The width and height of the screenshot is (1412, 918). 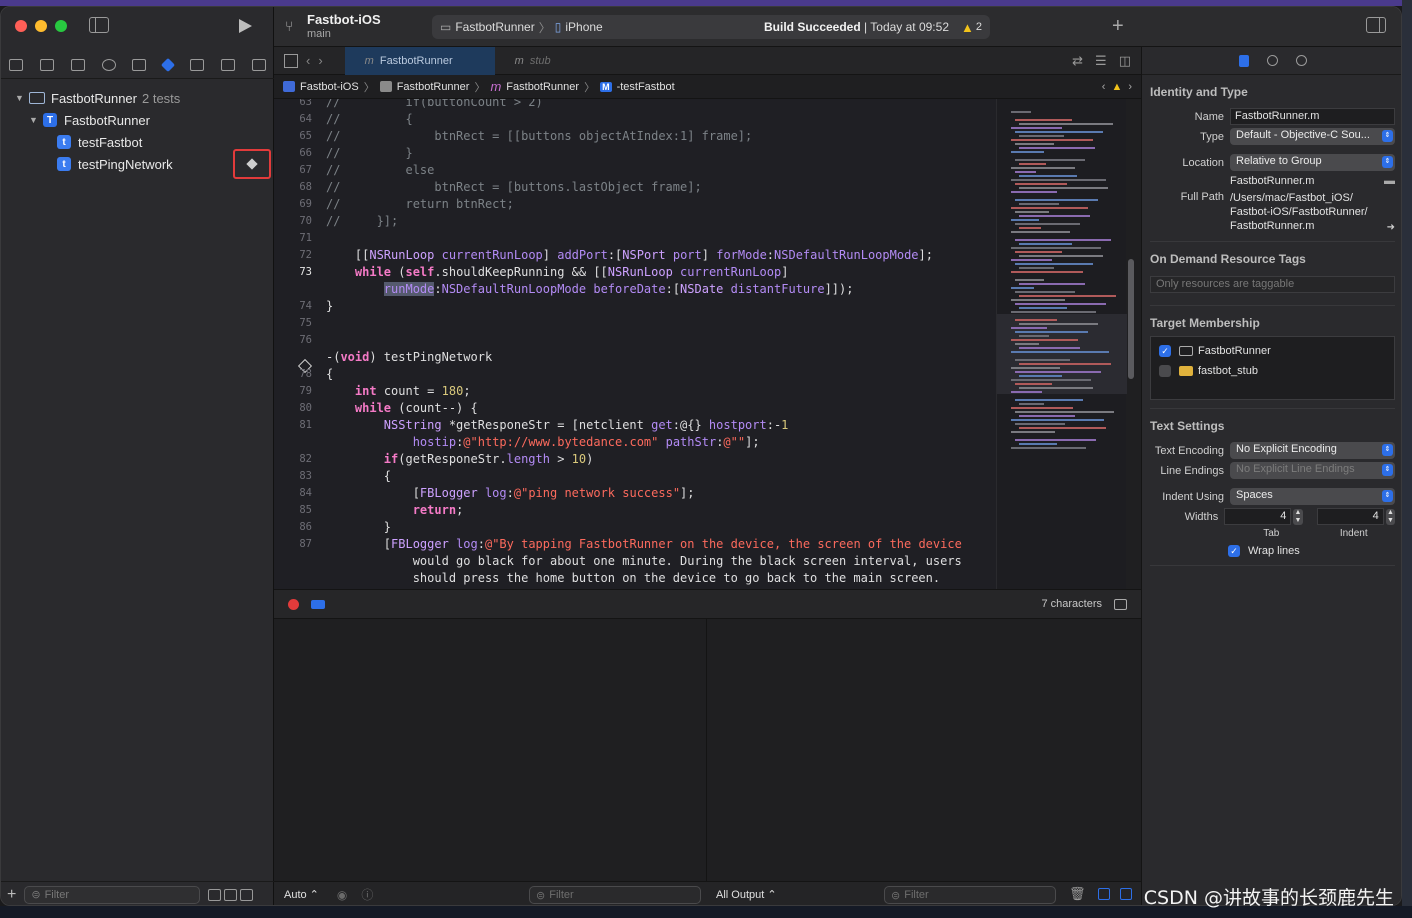 I want to click on wrap-lines-checkbox: ✓, so click(x=1234, y=551).